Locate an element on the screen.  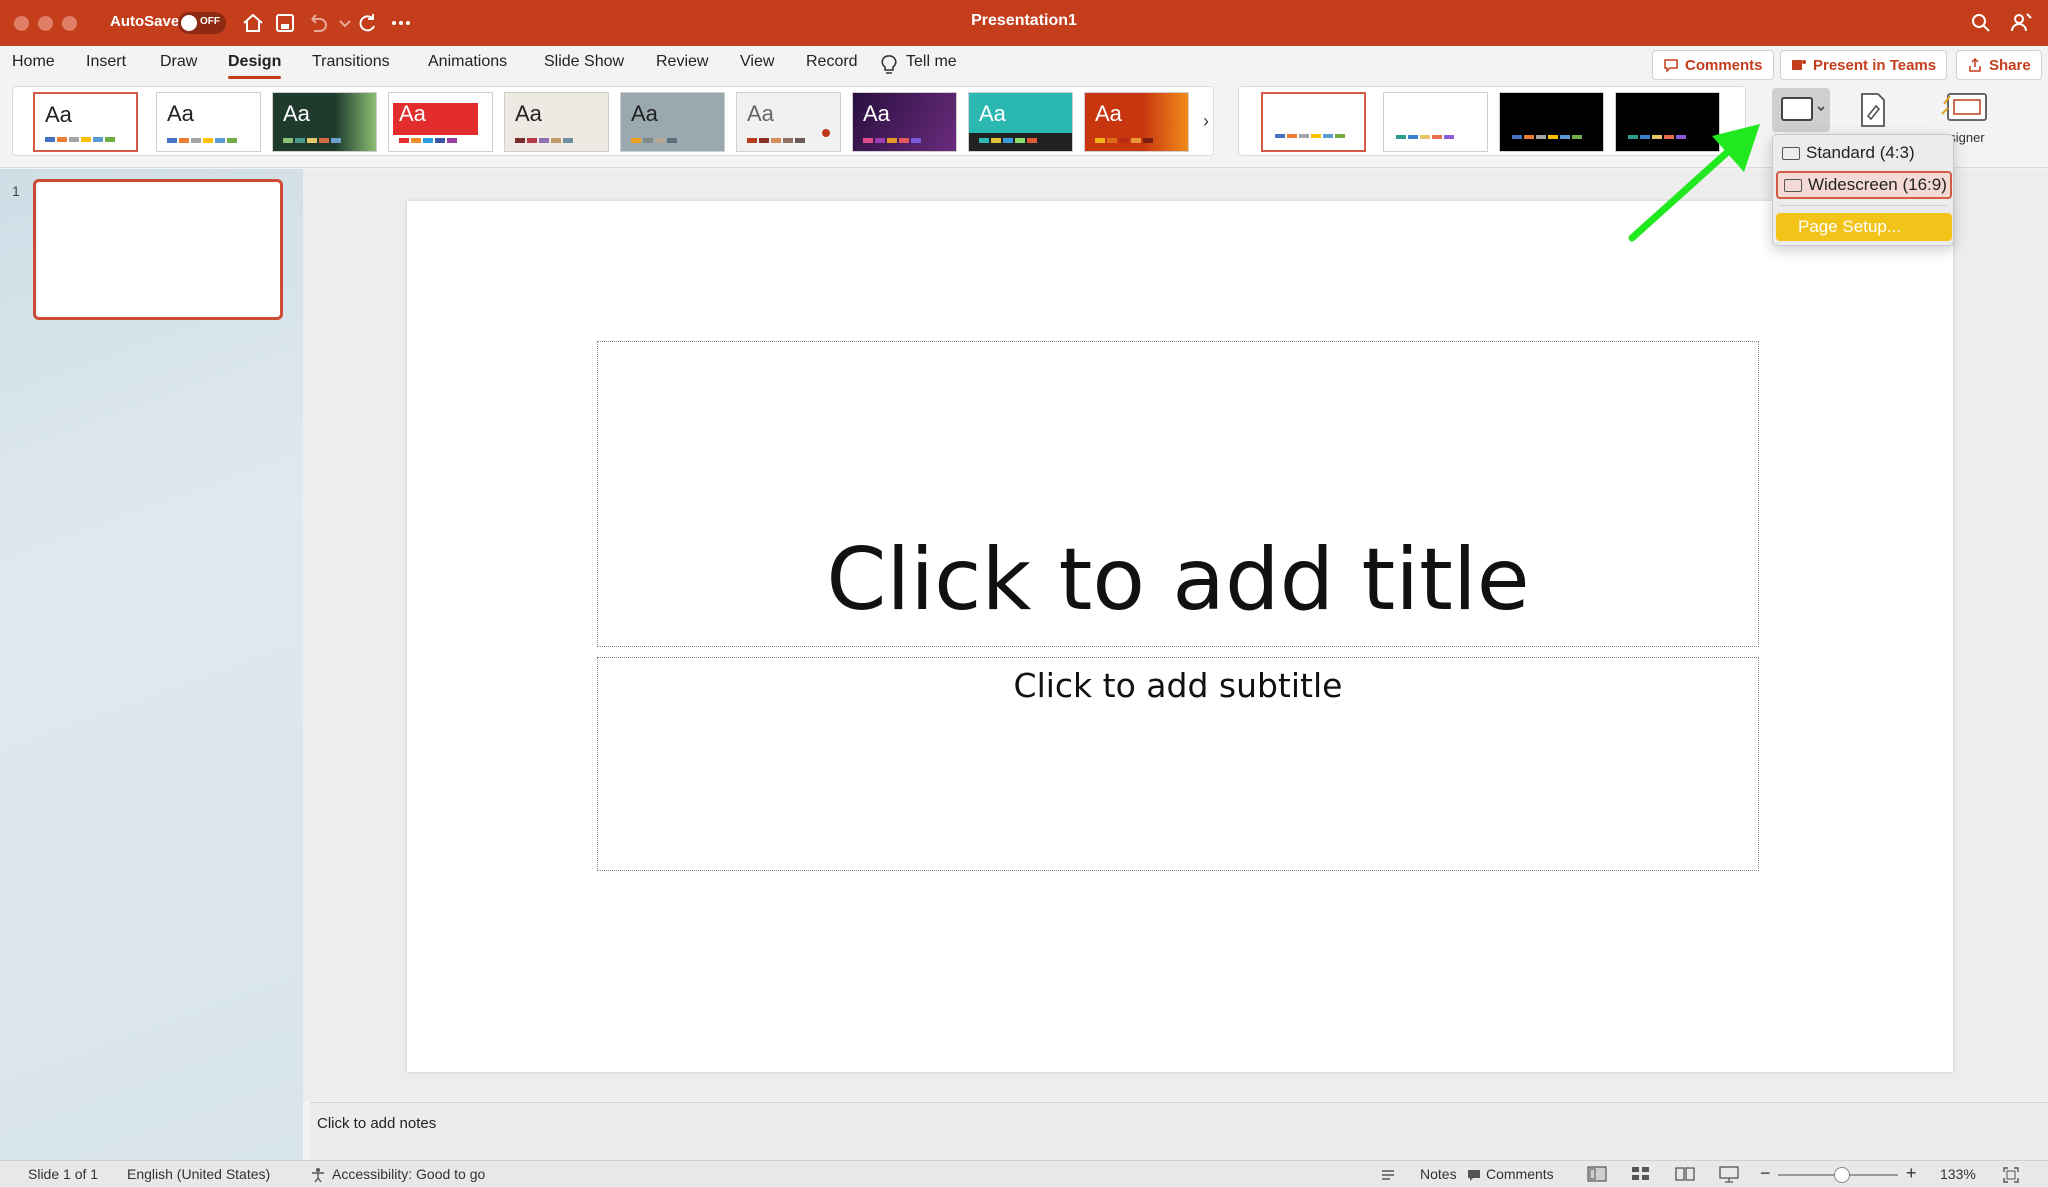
theme-office: Aa is located at coordinates (85, 122).